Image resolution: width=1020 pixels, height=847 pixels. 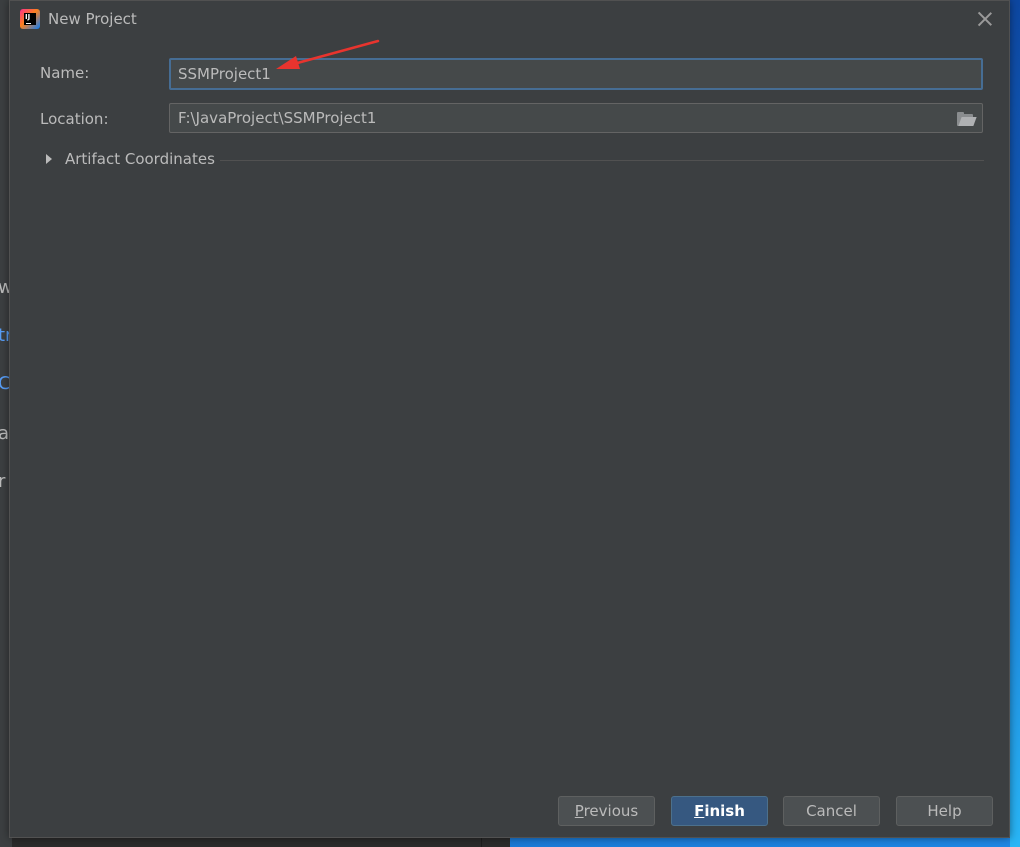 What do you see at coordinates (49, 159) in the screenshot?
I see `expand-triangle-icon` at bounding box center [49, 159].